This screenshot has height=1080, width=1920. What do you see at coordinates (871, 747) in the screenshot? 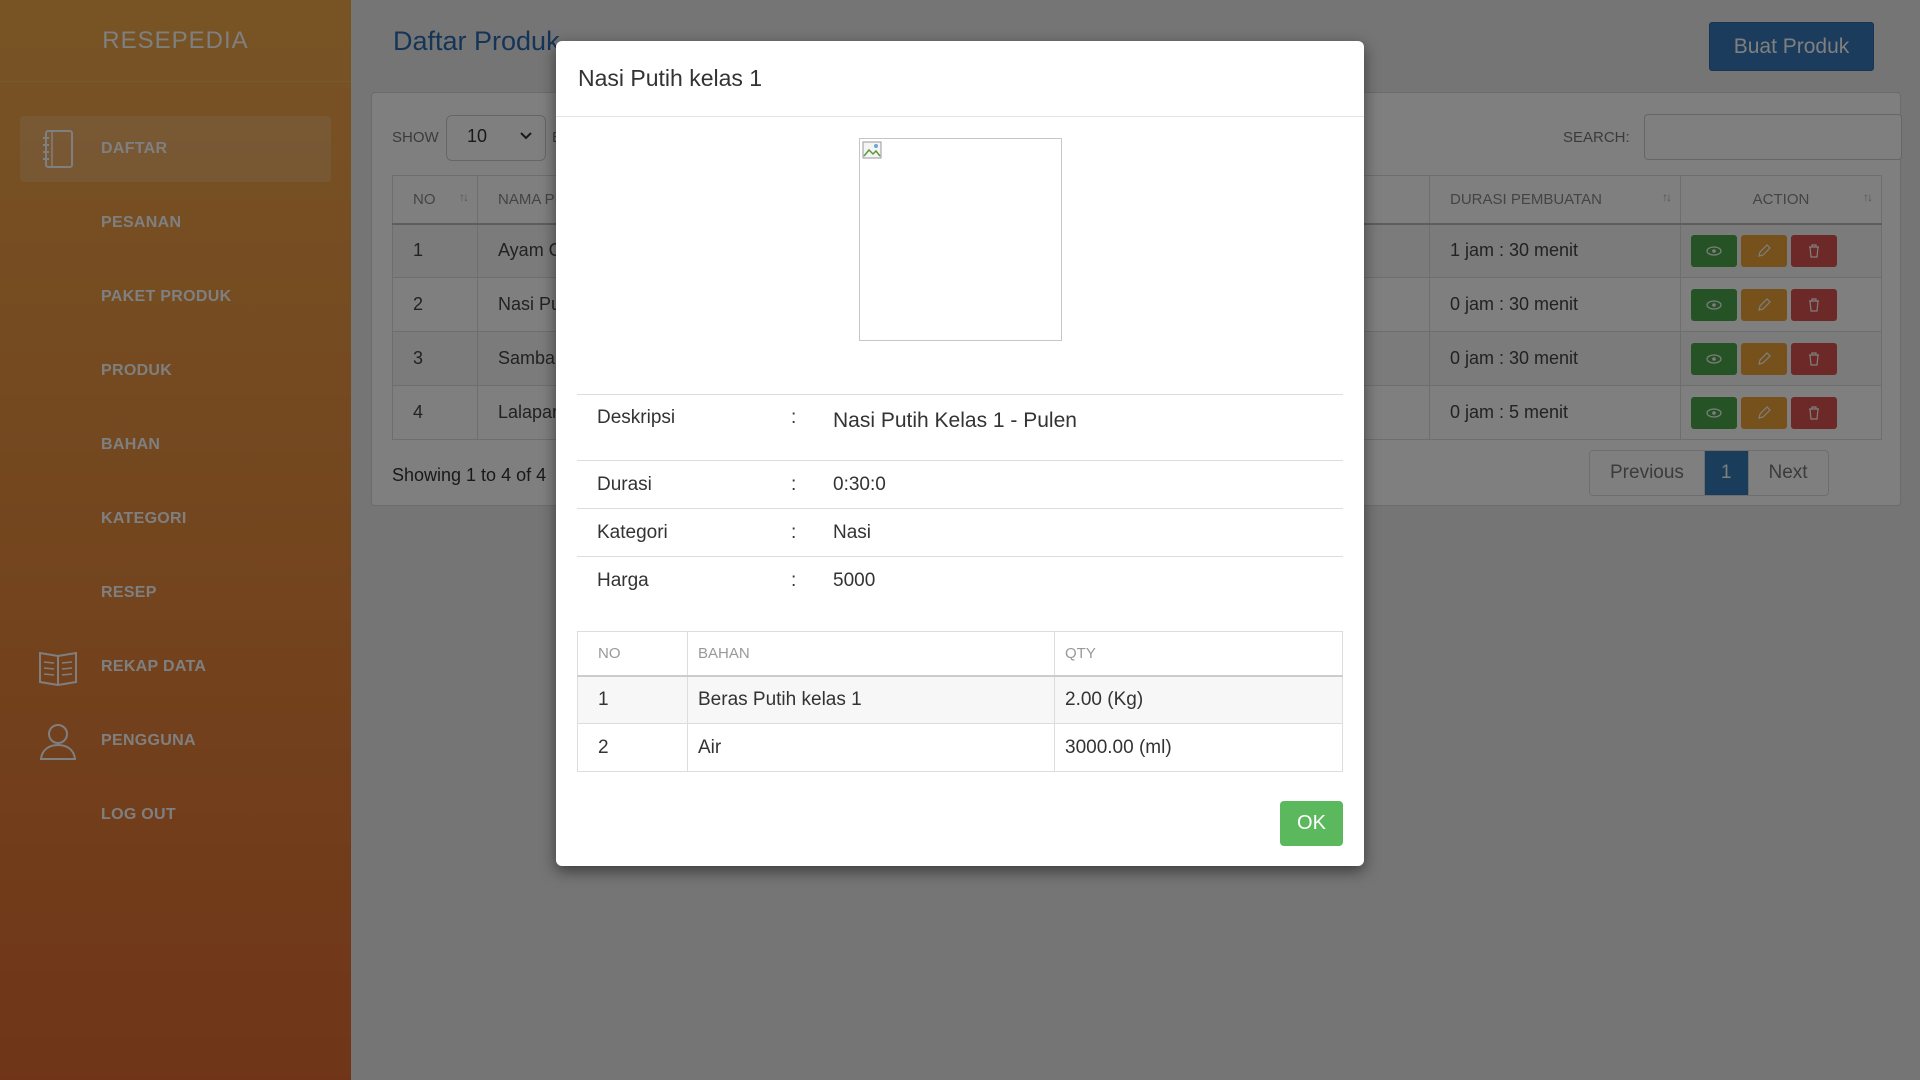
I see `cell-bahan: Air` at bounding box center [871, 747].